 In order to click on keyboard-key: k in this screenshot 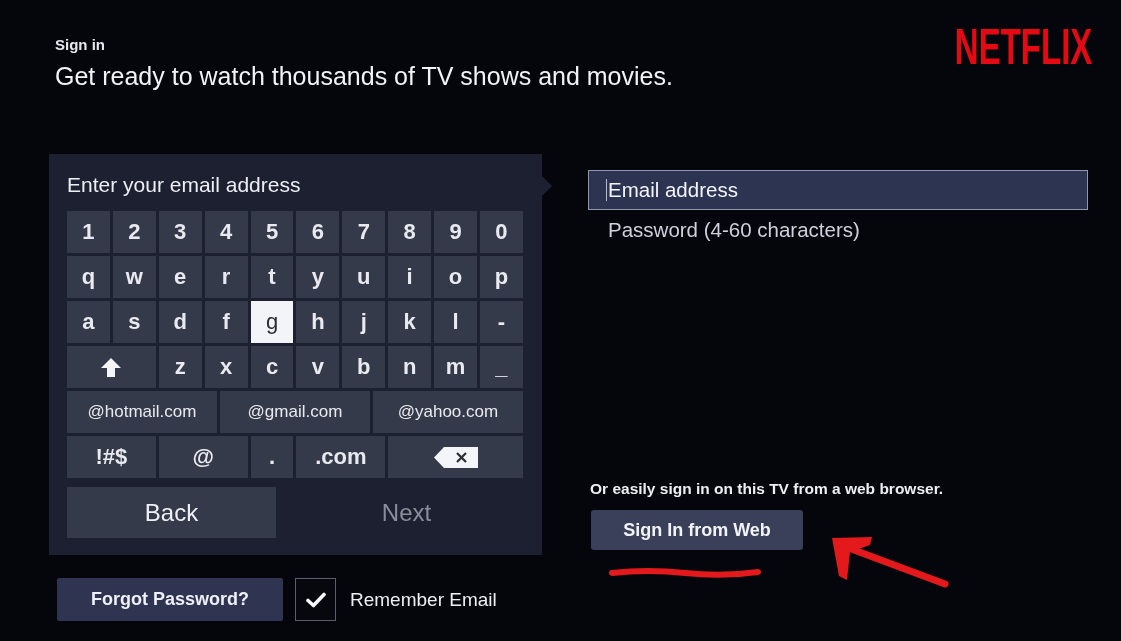, I will do `click(410, 322)`.